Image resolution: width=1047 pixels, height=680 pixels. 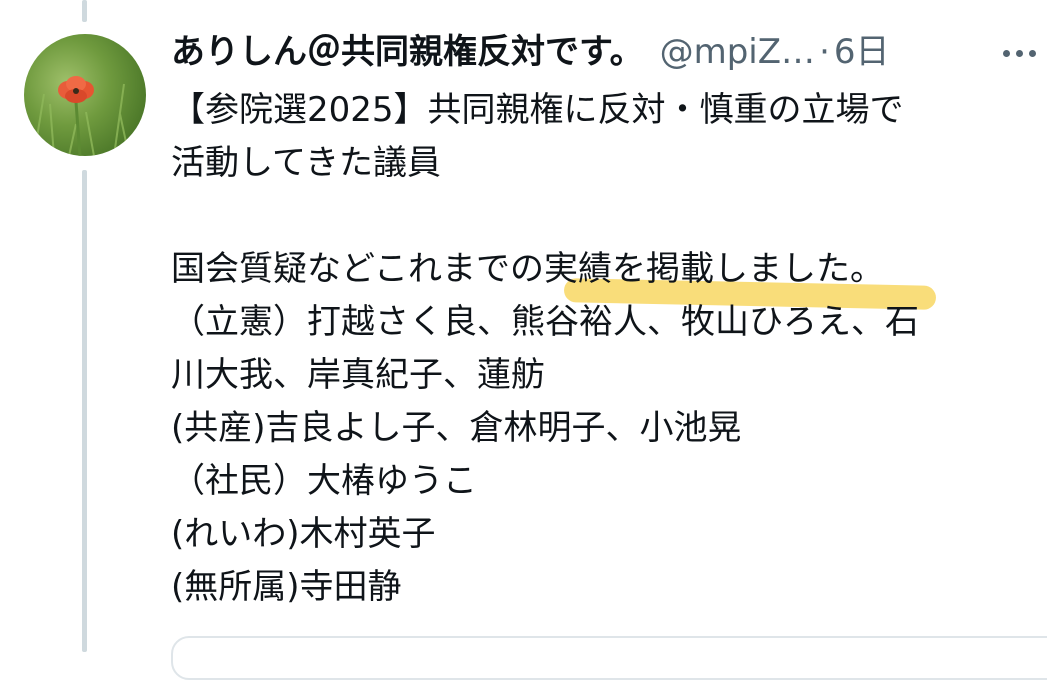 What do you see at coordinates (862, 52) in the screenshot?
I see `post-timestamp: 6日` at bounding box center [862, 52].